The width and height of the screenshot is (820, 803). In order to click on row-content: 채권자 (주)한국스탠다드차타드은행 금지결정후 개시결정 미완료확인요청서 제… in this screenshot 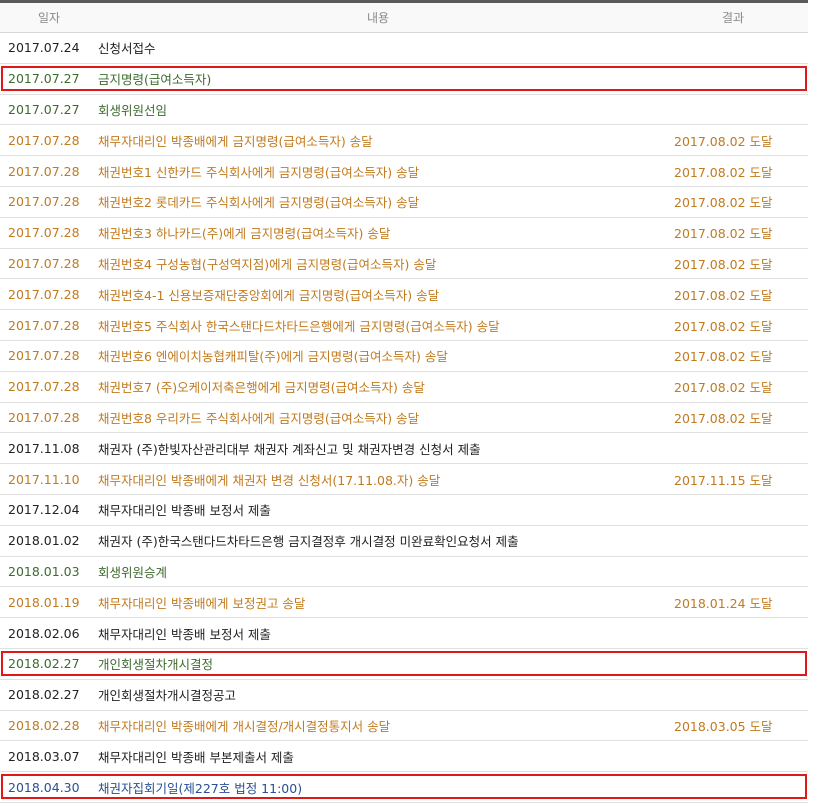, I will do `click(308, 542)`.